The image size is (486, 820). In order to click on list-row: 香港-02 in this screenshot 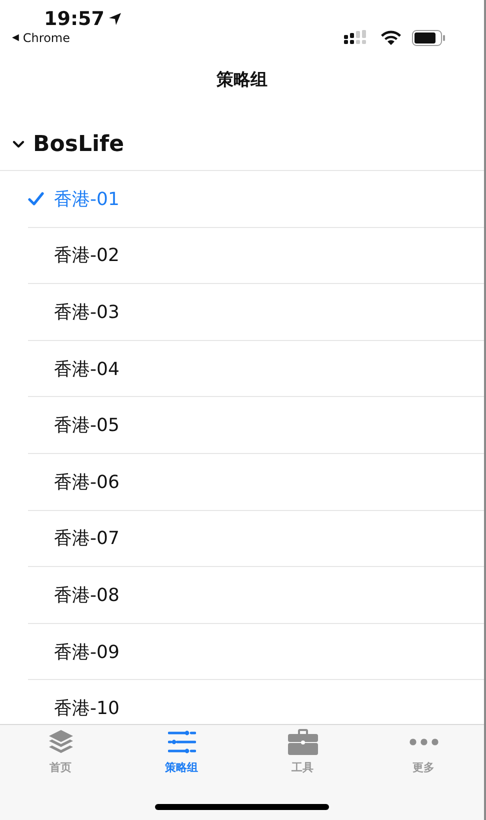, I will do `click(256, 256)`.